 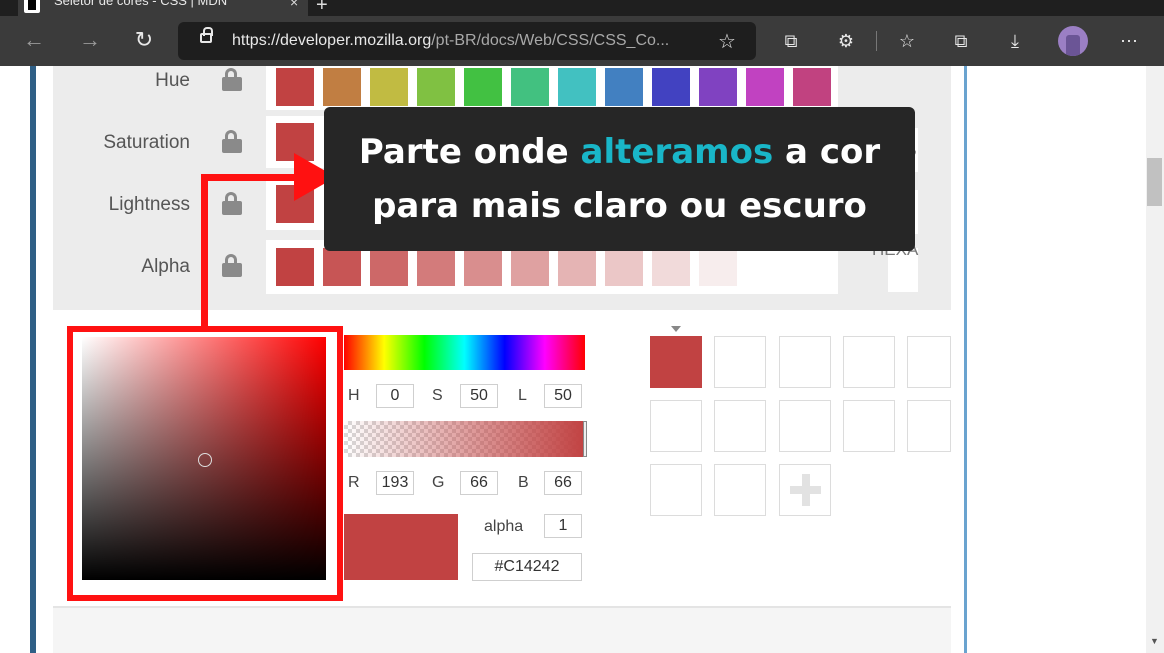 What do you see at coordinates (527, 567) in the screenshot?
I see `hex-input: #C14242` at bounding box center [527, 567].